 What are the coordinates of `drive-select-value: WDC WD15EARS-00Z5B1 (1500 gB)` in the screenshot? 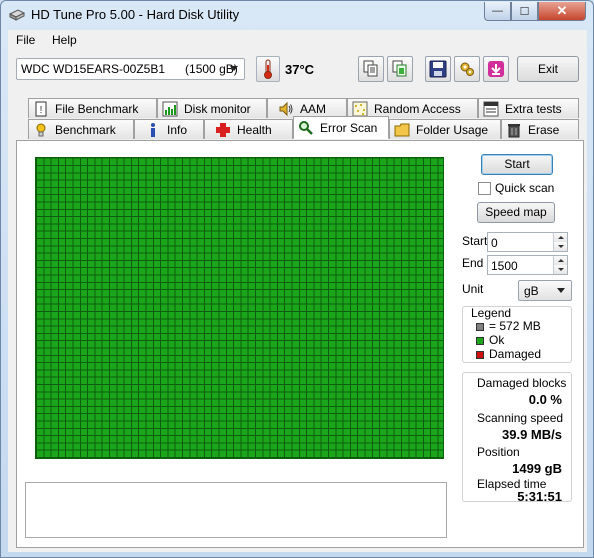 It's located at (129, 69).